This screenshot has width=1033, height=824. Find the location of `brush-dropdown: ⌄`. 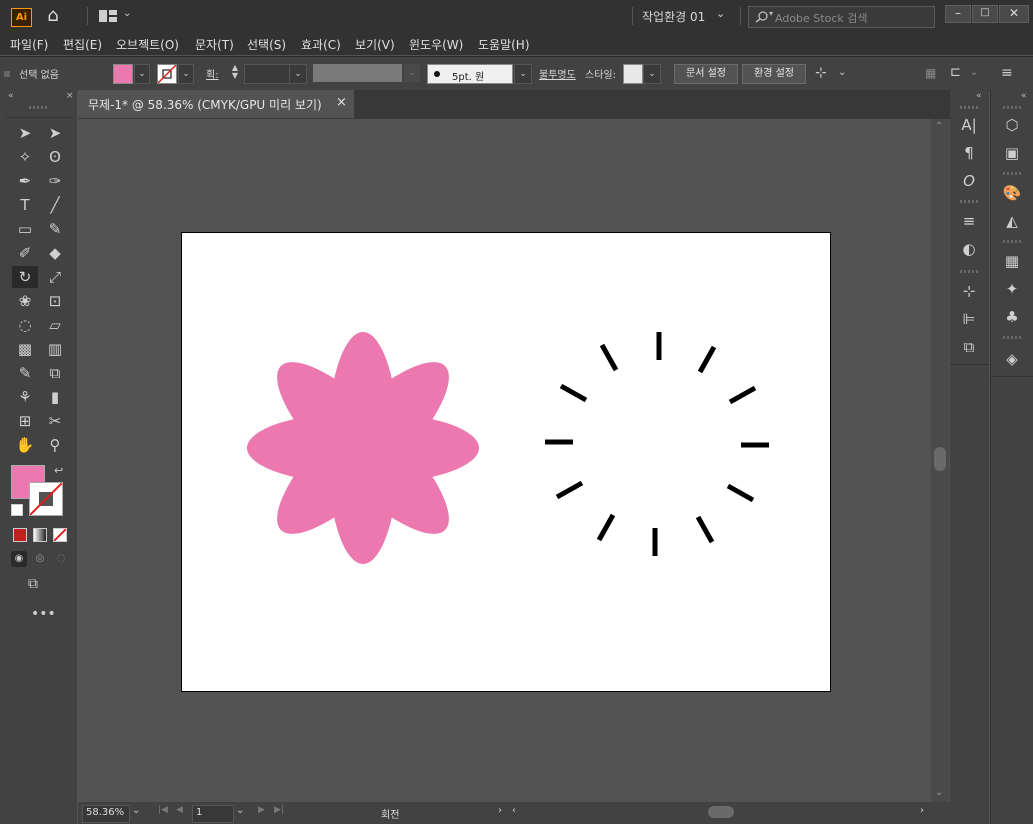

brush-dropdown: ⌄ is located at coordinates (523, 74).